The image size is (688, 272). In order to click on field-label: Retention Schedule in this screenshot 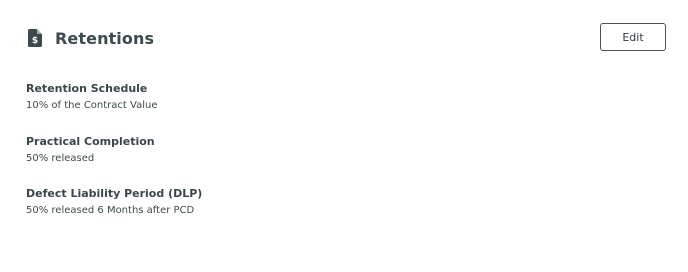, I will do `click(87, 88)`.